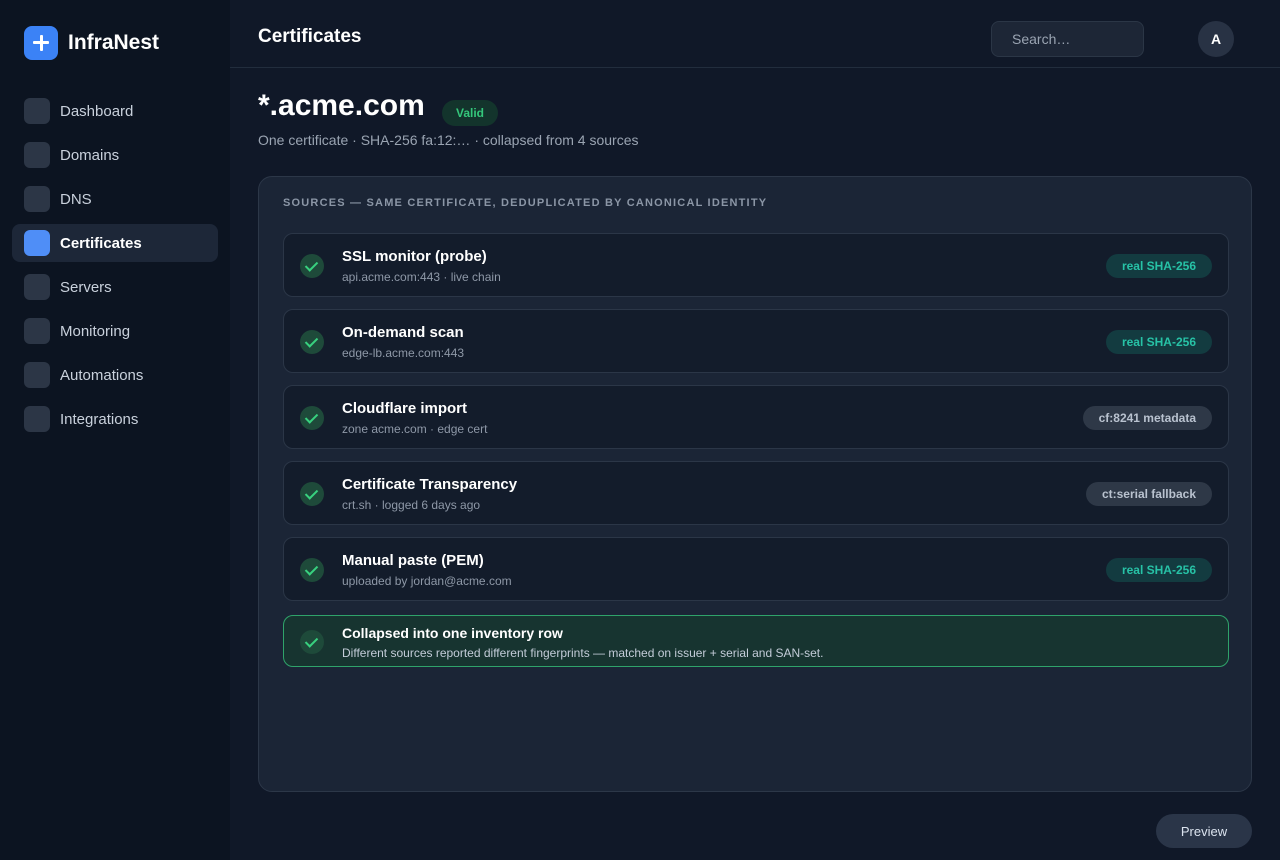 The width and height of the screenshot is (1280, 860). What do you see at coordinates (415, 429) in the screenshot?
I see `source-detail: zone acme.com · edge cert` at bounding box center [415, 429].